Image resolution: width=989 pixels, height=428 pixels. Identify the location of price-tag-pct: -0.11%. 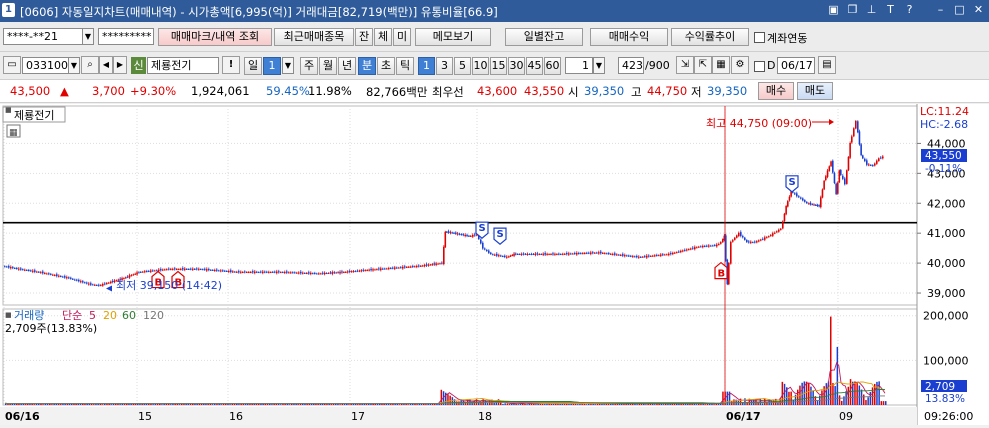
(943, 169).